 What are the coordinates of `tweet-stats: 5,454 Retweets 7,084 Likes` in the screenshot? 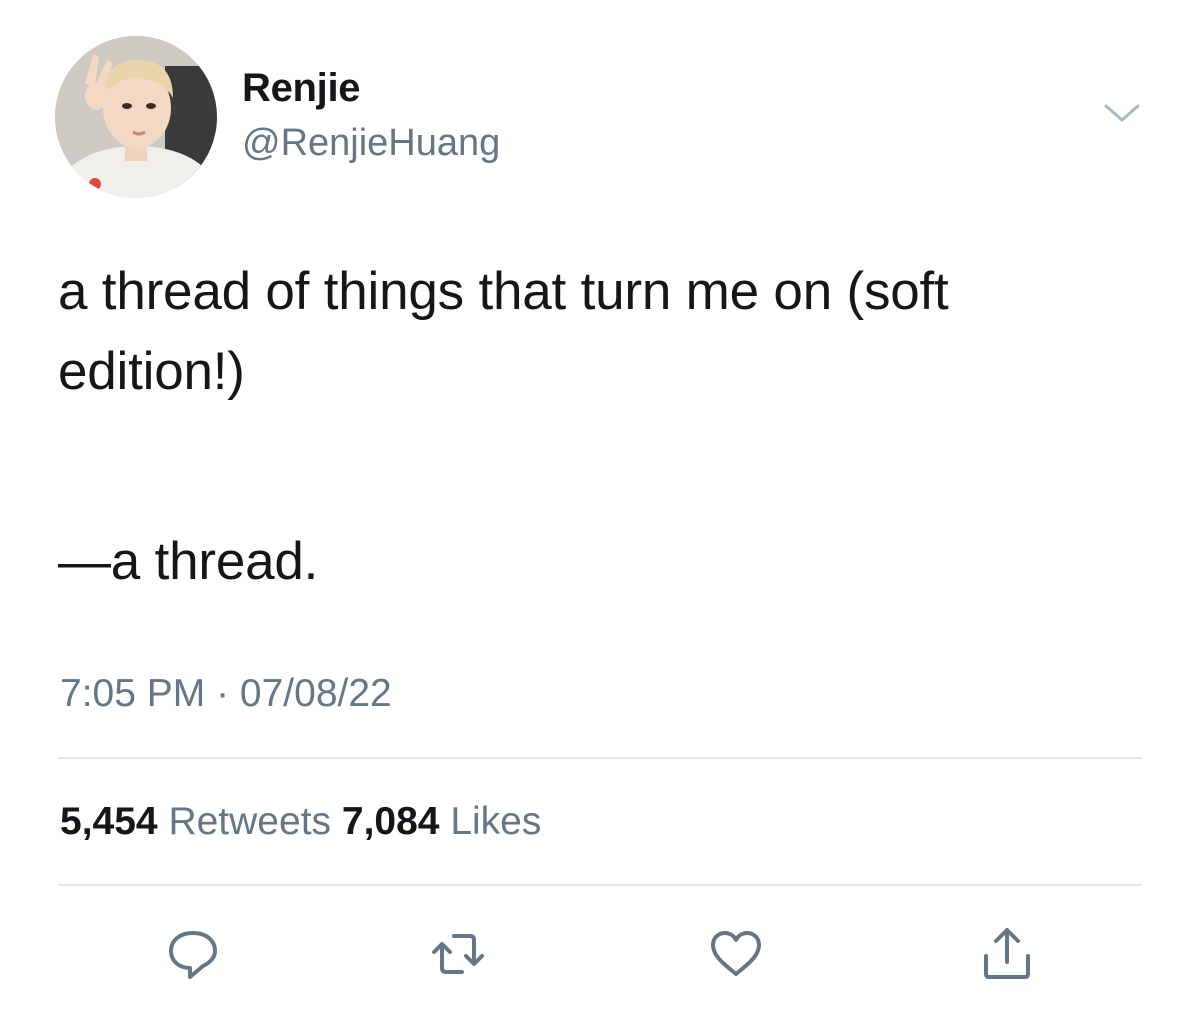 It's located at (300, 822).